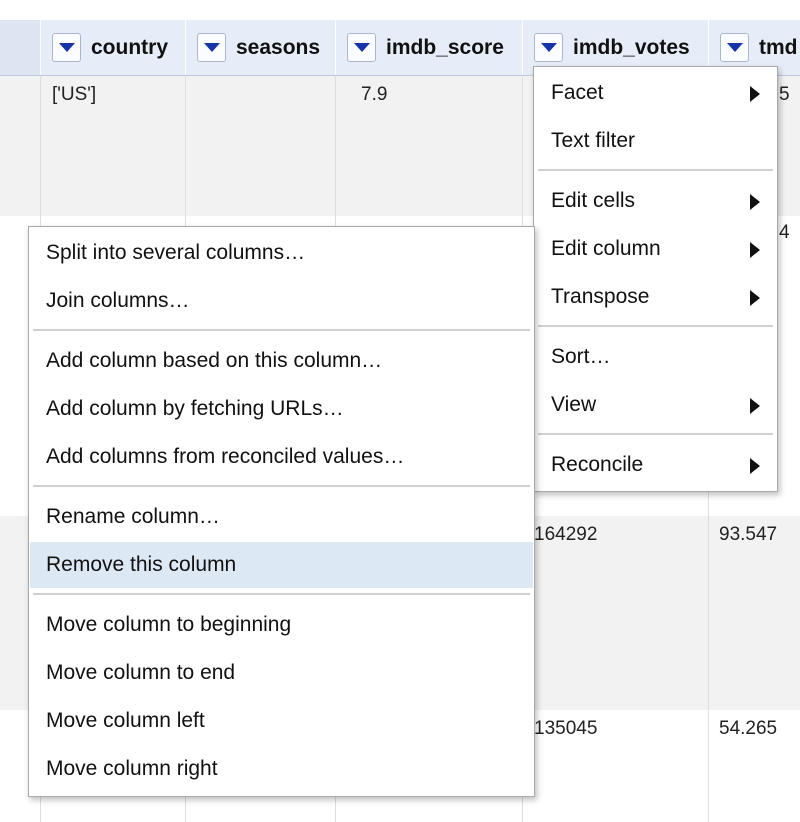 Image resolution: width=800 pixels, height=822 pixels. I want to click on menu-item-transpose: Transpose, so click(655, 297).